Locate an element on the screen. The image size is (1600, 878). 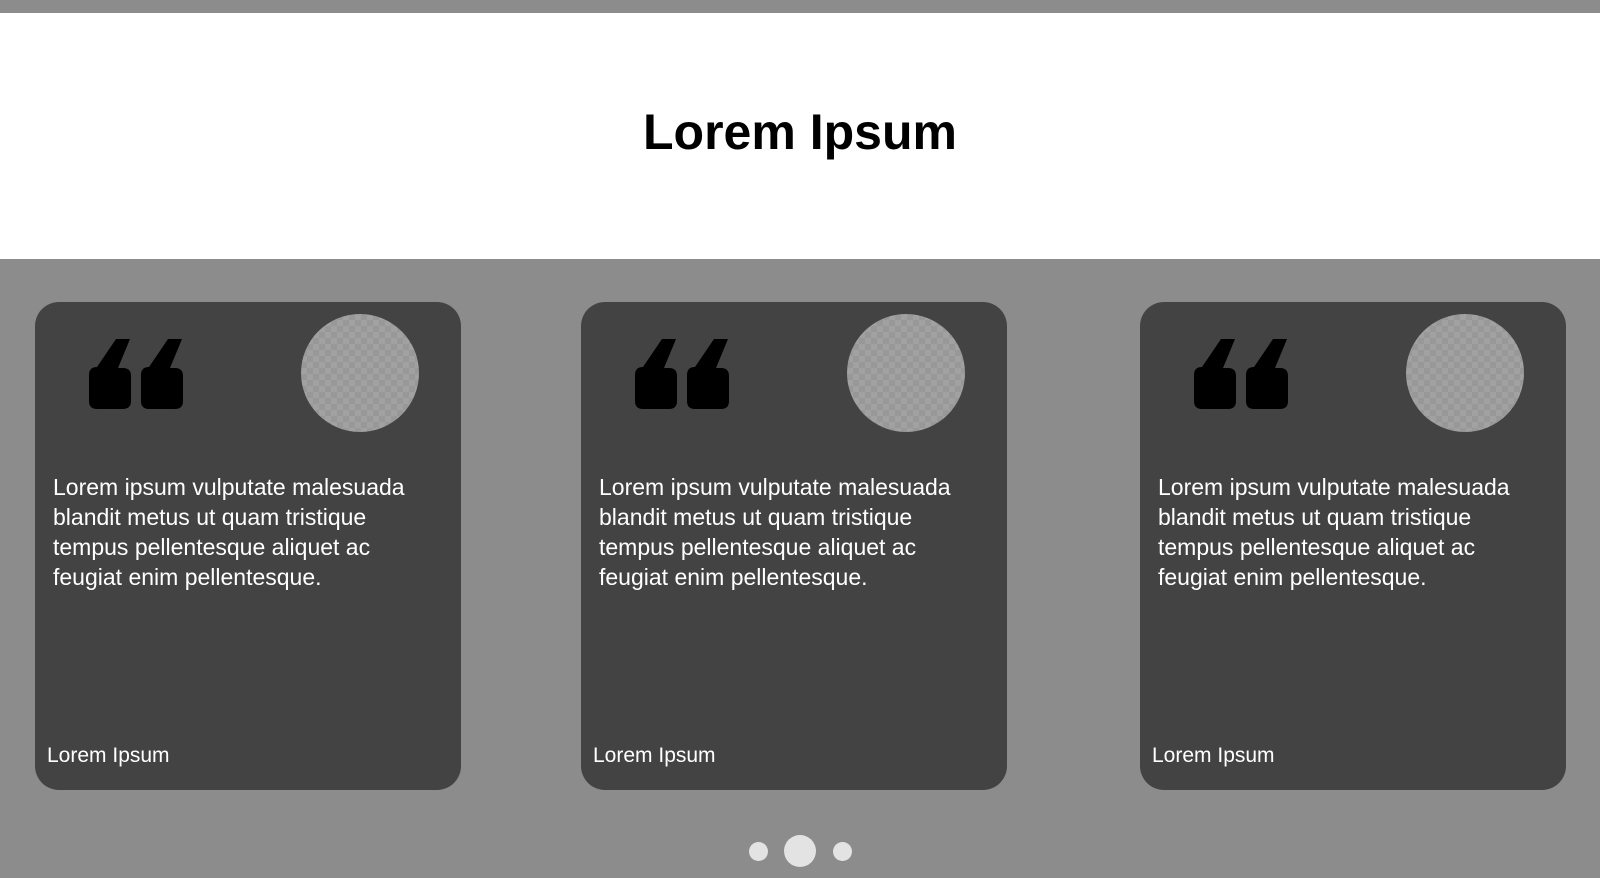
pagination-dot-active is located at coordinates (800, 851).